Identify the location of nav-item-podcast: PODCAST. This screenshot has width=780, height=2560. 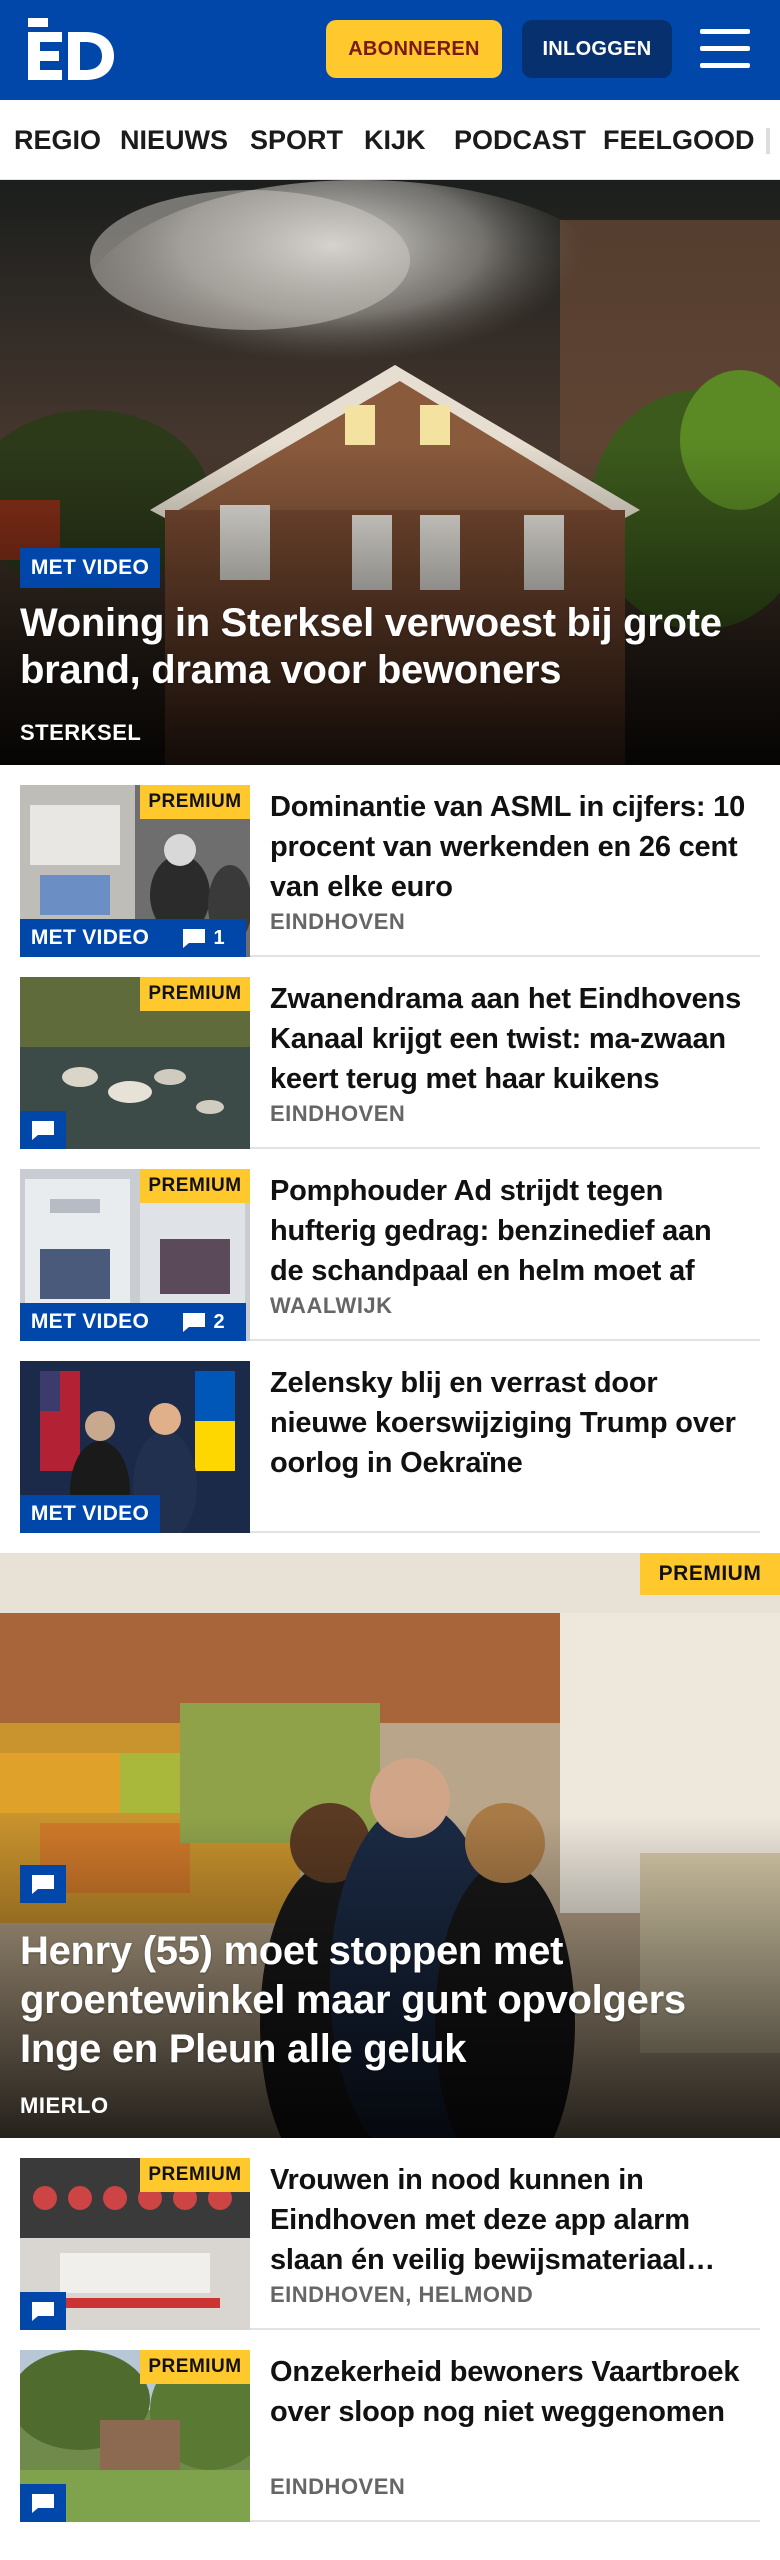
(520, 140).